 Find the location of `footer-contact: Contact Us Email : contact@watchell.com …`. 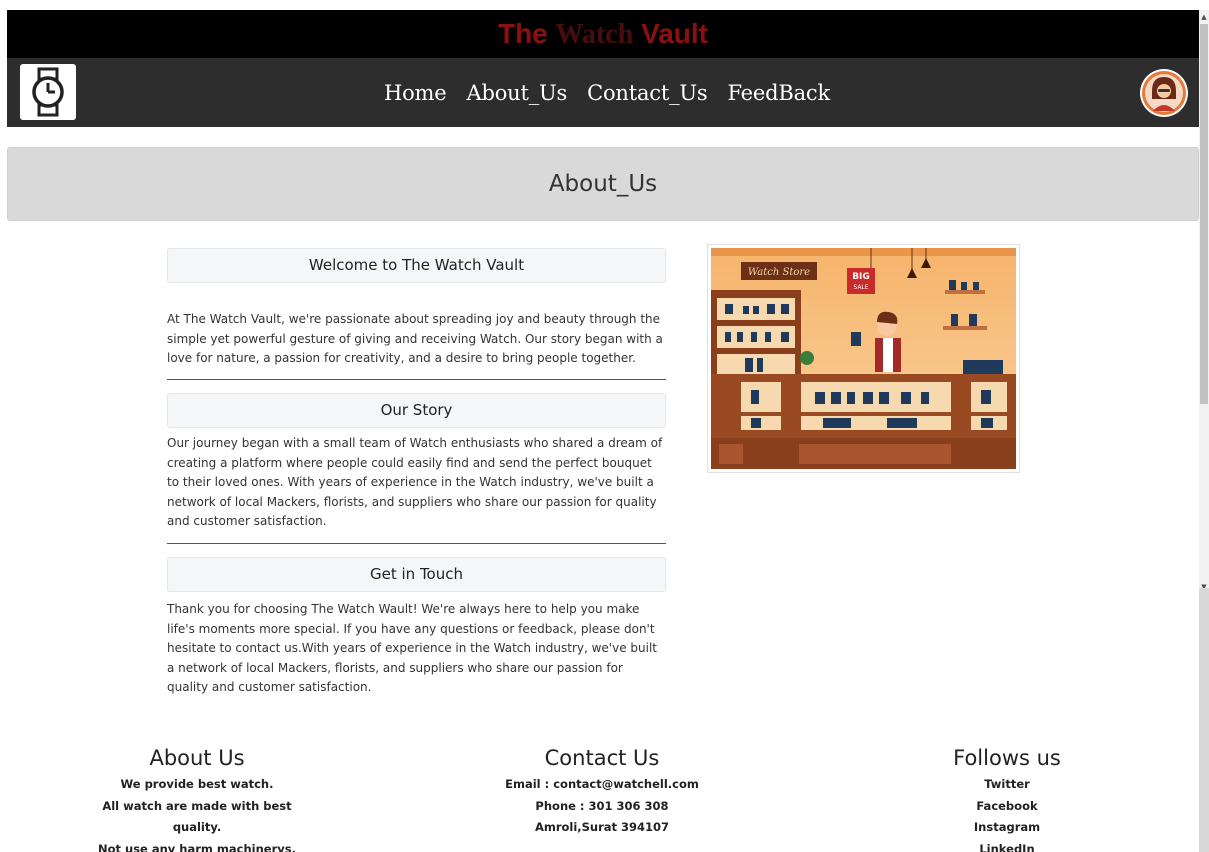

footer-contact: Contact Us Email : contact@watchell.com … is located at coordinates (602, 791).